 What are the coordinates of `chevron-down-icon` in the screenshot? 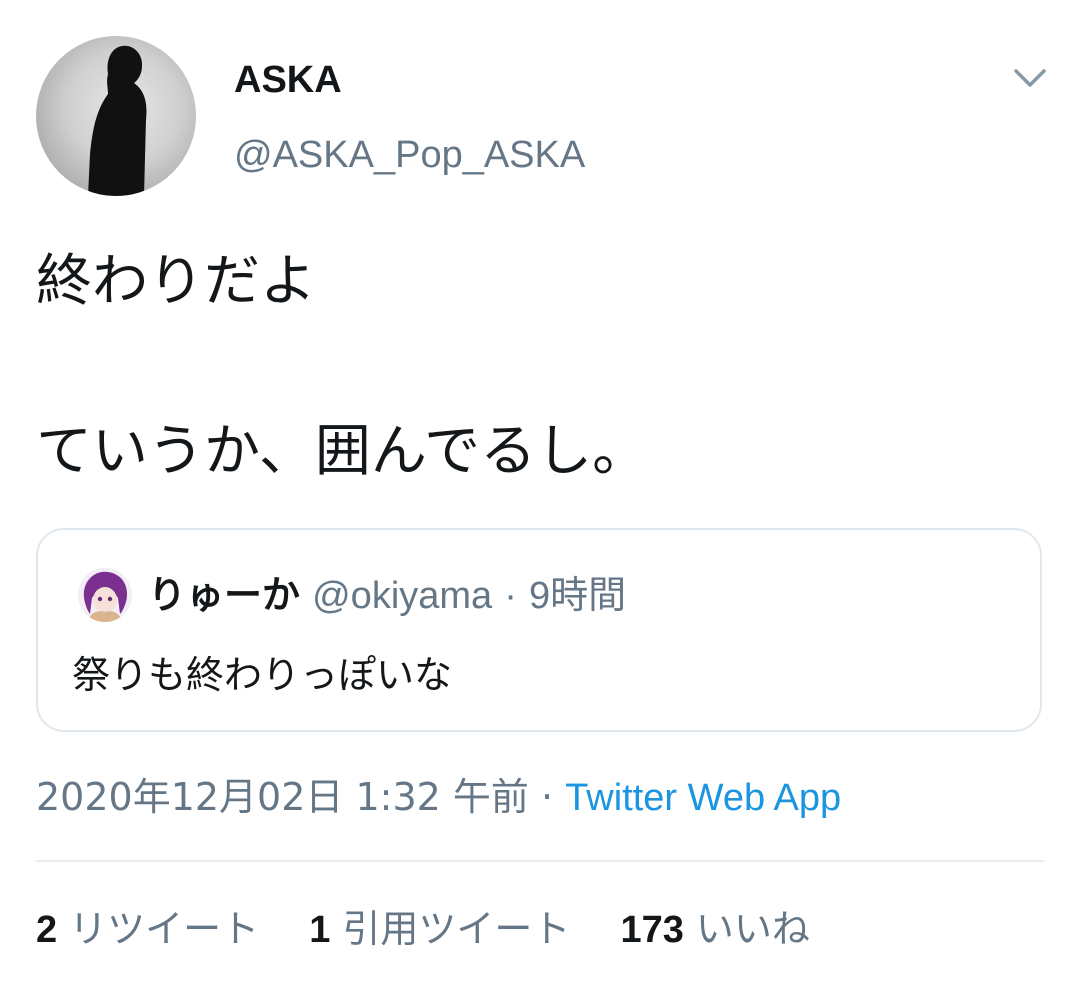 It's located at (1030, 78).